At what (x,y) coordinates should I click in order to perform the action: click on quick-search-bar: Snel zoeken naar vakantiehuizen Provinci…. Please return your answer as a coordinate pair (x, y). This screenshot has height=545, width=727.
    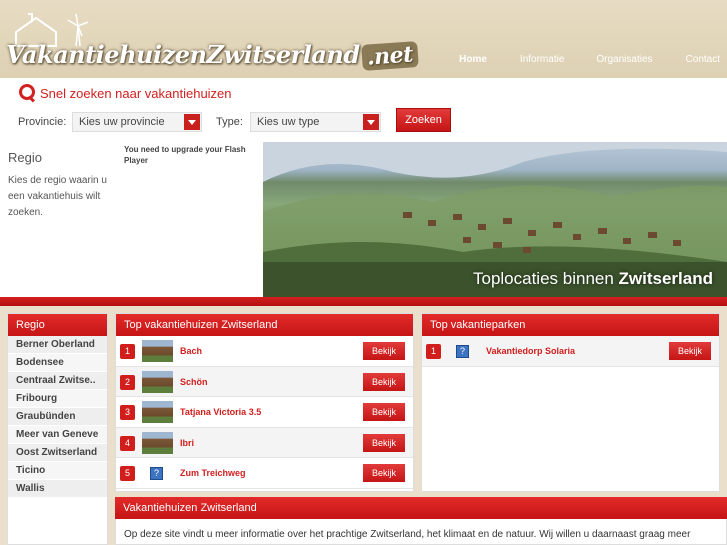
    Looking at the image, I should click on (363, 110).